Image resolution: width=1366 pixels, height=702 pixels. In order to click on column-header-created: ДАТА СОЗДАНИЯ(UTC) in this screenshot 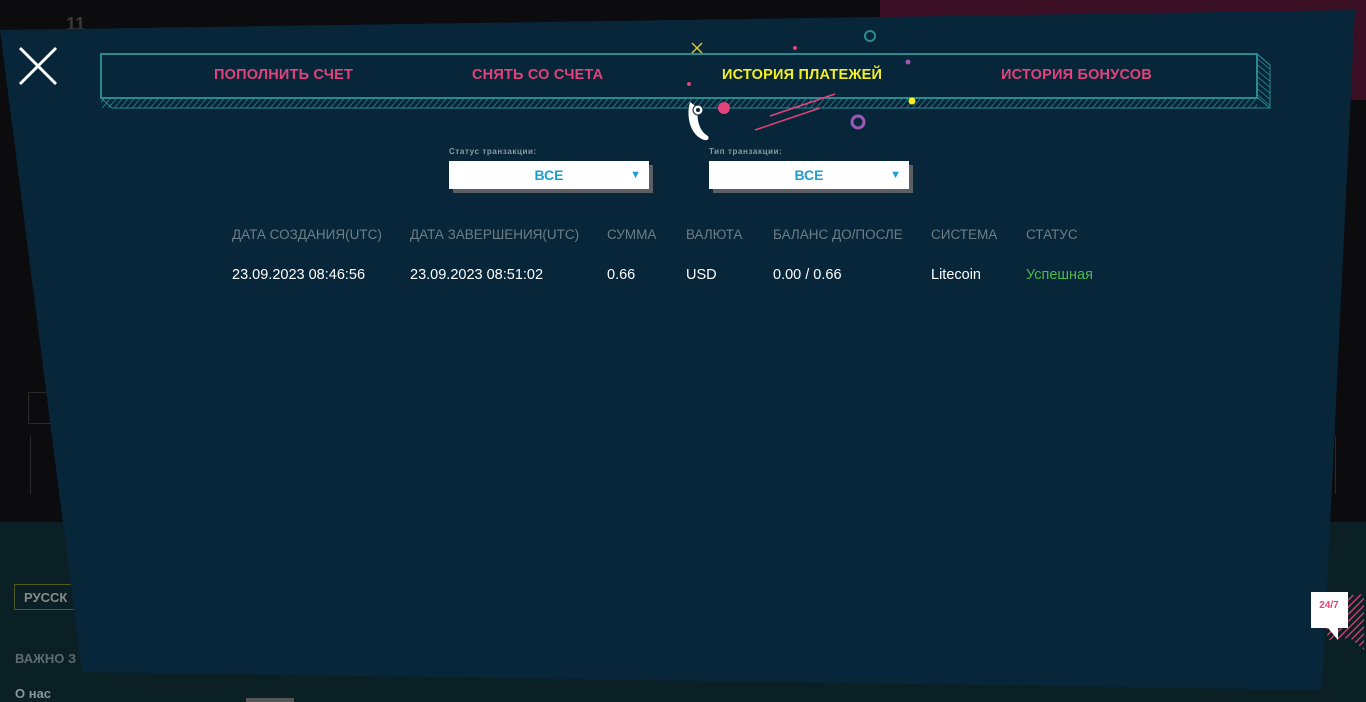, I will do `click(307, 234)`.